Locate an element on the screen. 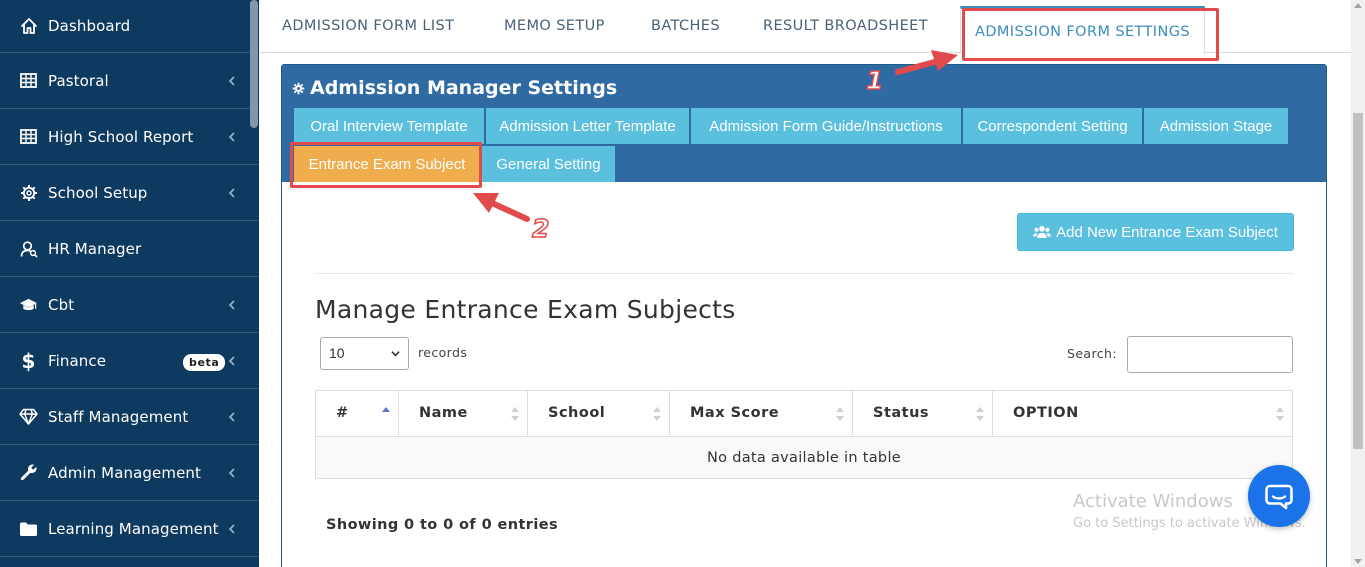  sidebar-item-admin-management: Admin Management is located at coordinates (129, 473).